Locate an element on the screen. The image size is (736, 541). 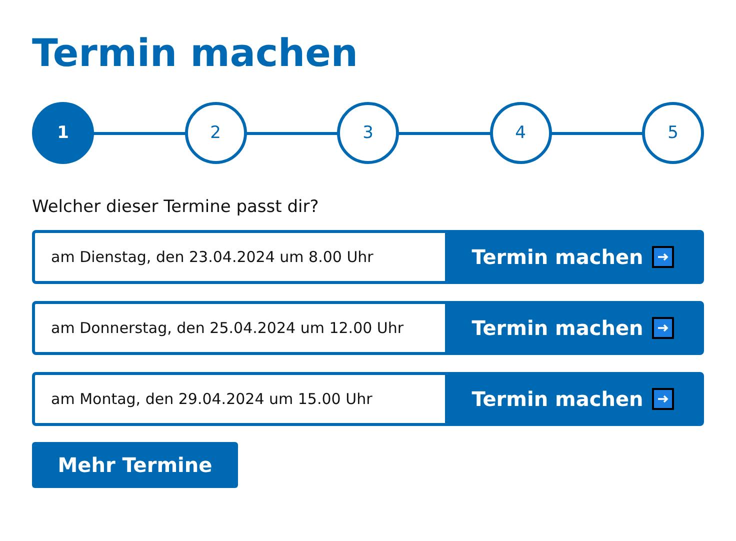
step-circle: 1 is located at coordinates (63, 133).